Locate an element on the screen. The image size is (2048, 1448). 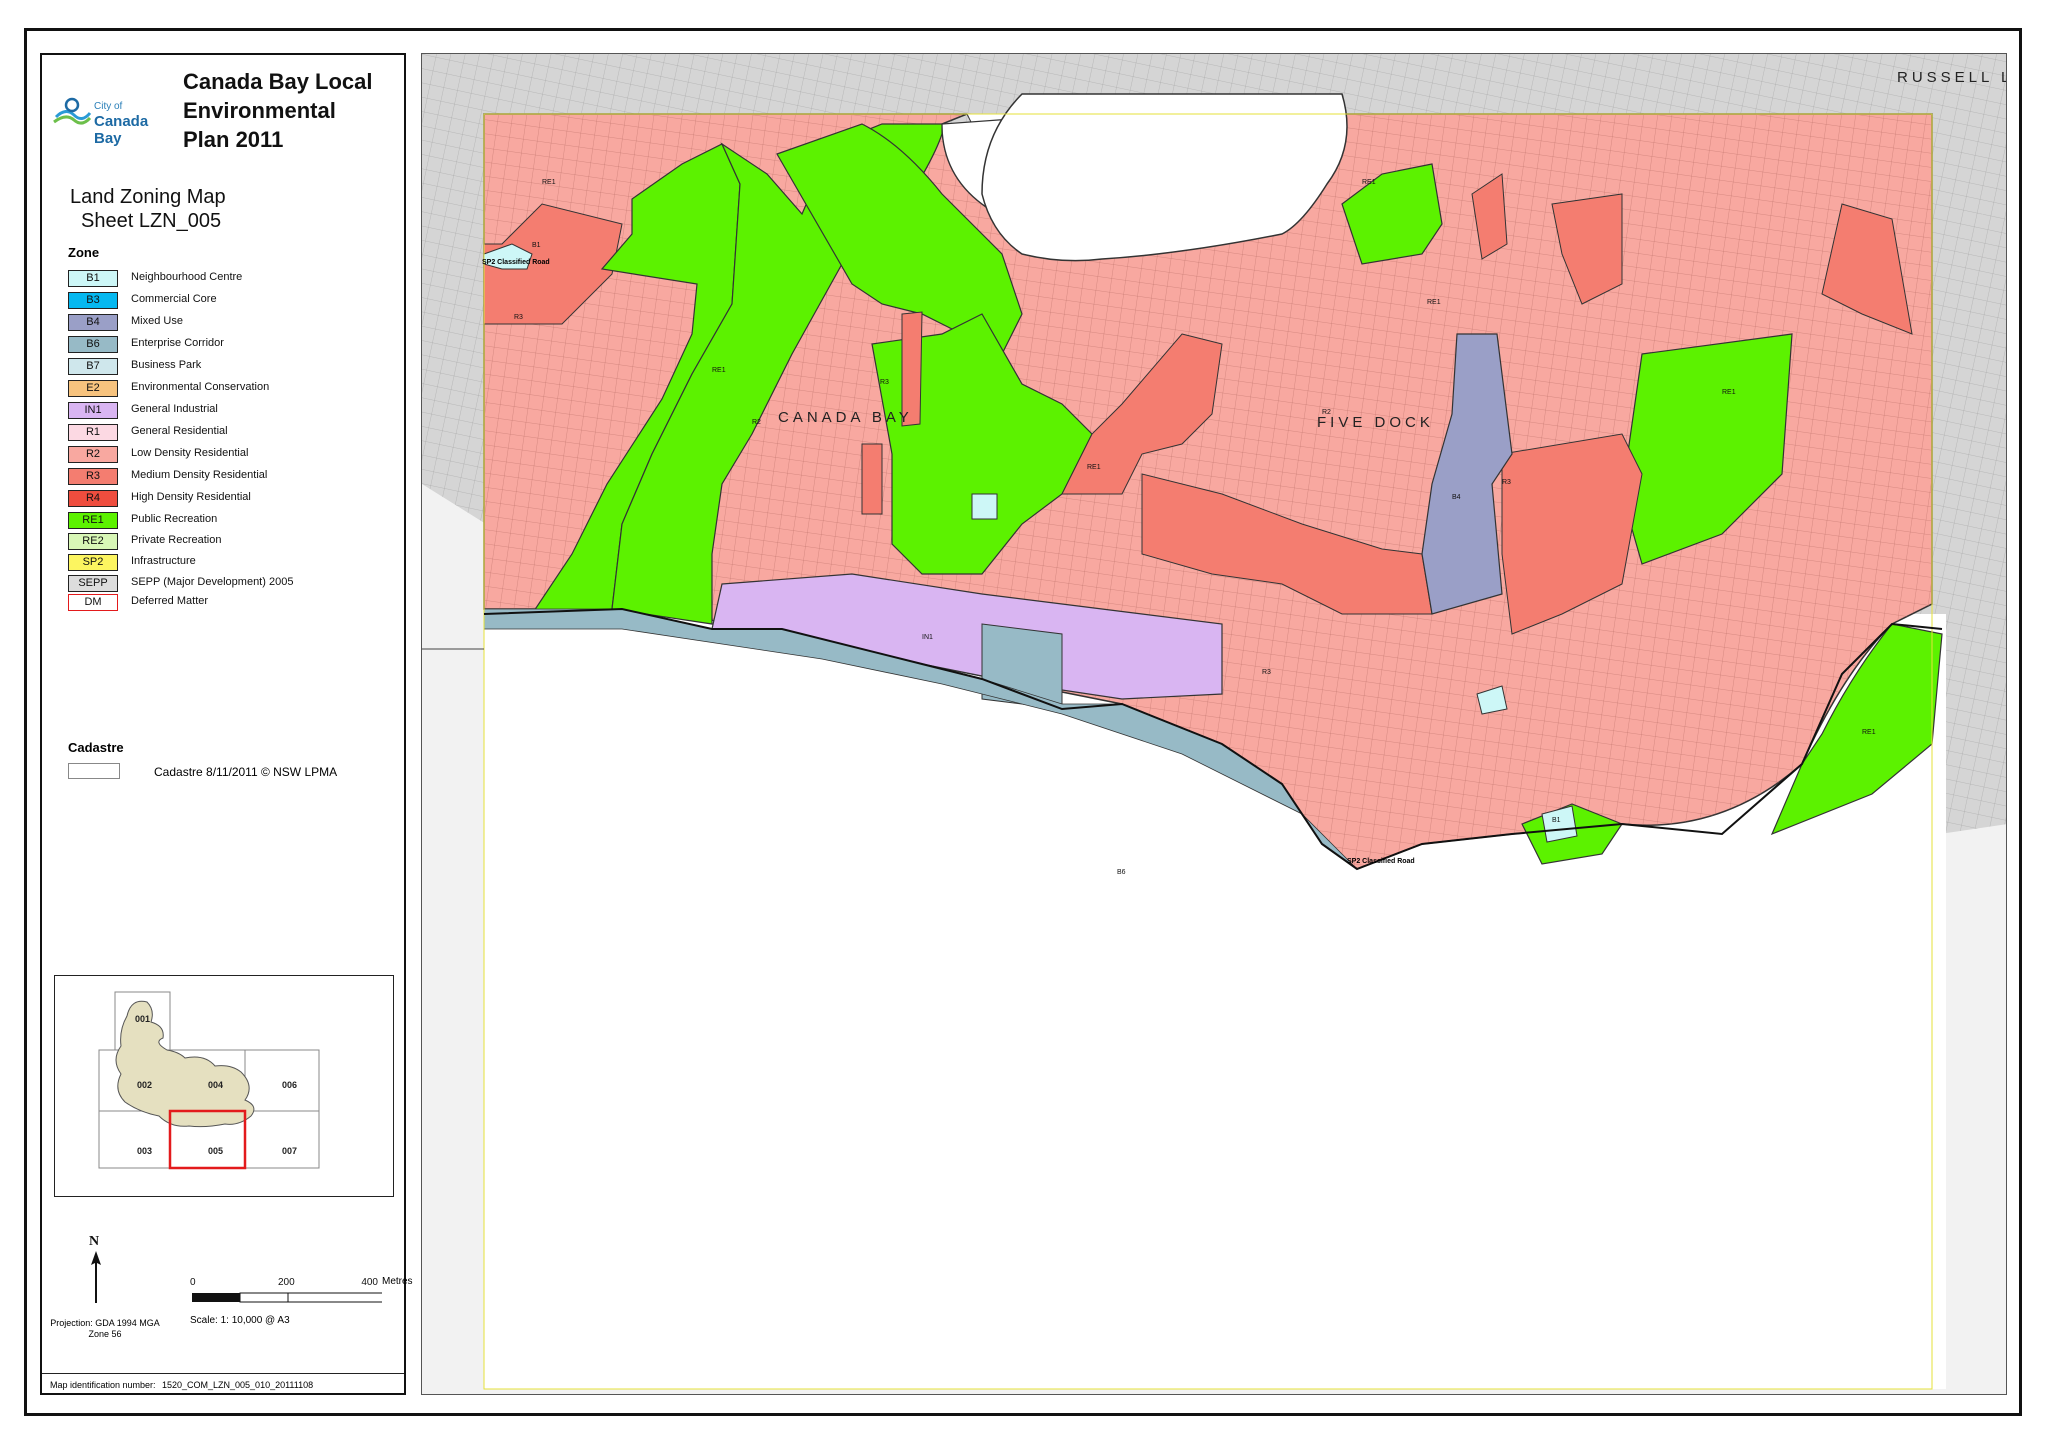
place-label-text: CANADA BAY is located at coordinates (845, 417).